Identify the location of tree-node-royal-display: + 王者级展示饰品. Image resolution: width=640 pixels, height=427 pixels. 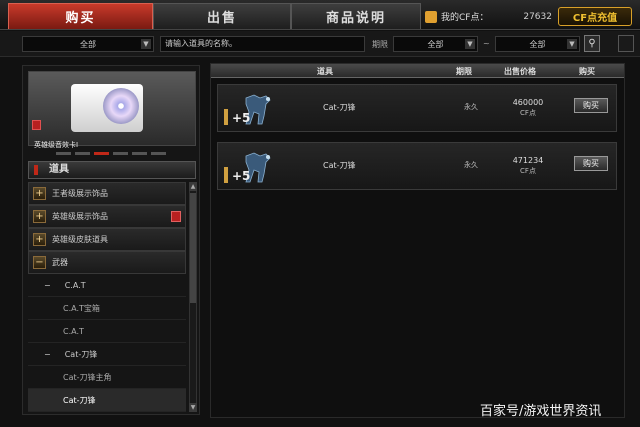
(107, 193).